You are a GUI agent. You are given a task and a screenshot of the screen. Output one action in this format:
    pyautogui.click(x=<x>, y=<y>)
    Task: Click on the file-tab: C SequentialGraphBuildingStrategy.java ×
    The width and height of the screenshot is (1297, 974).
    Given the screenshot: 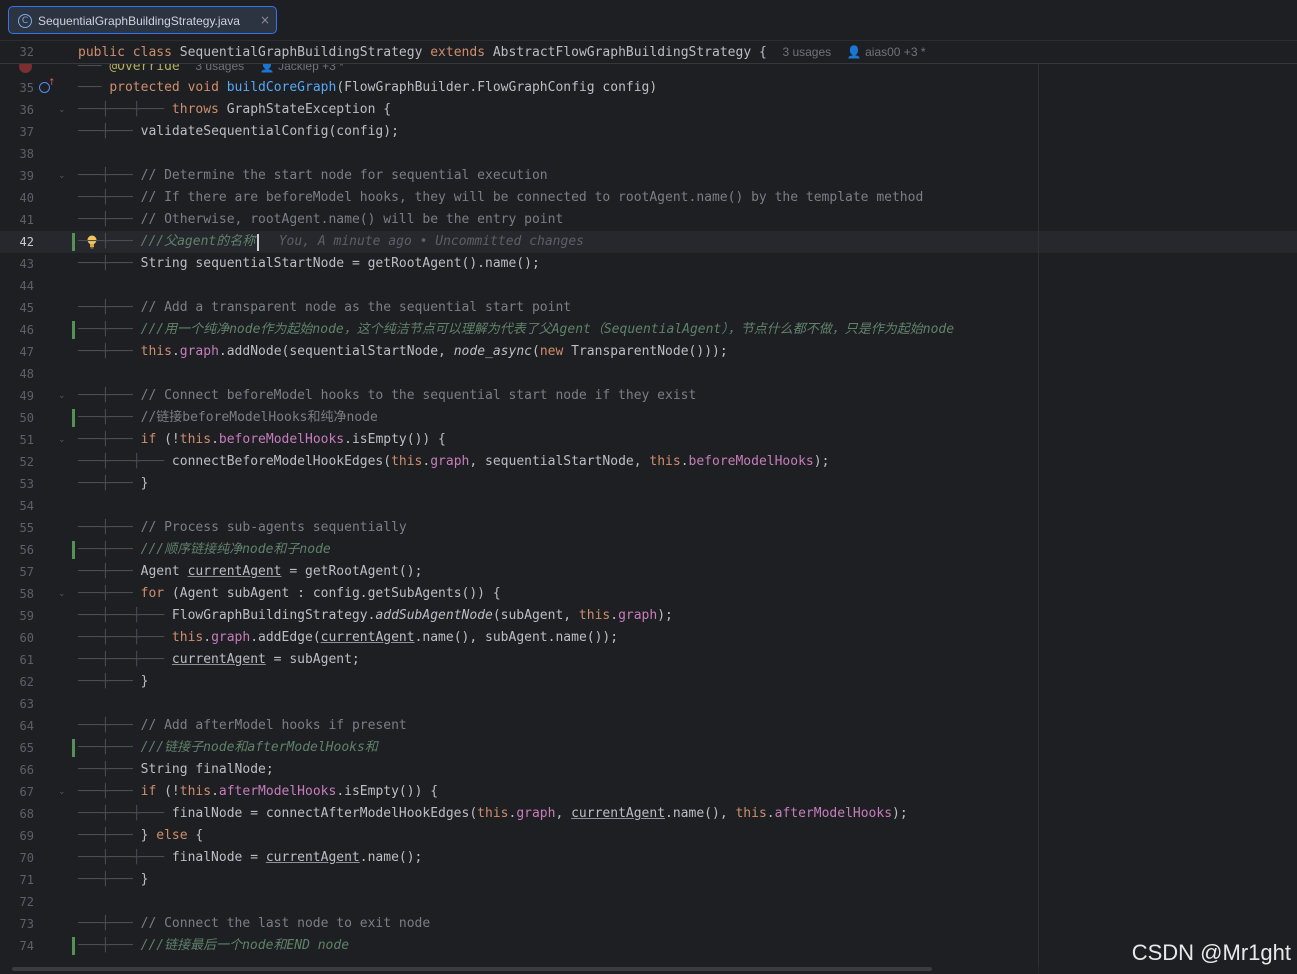 What is the action you would take?
    pyautogui.click(x=142, y=20)
    